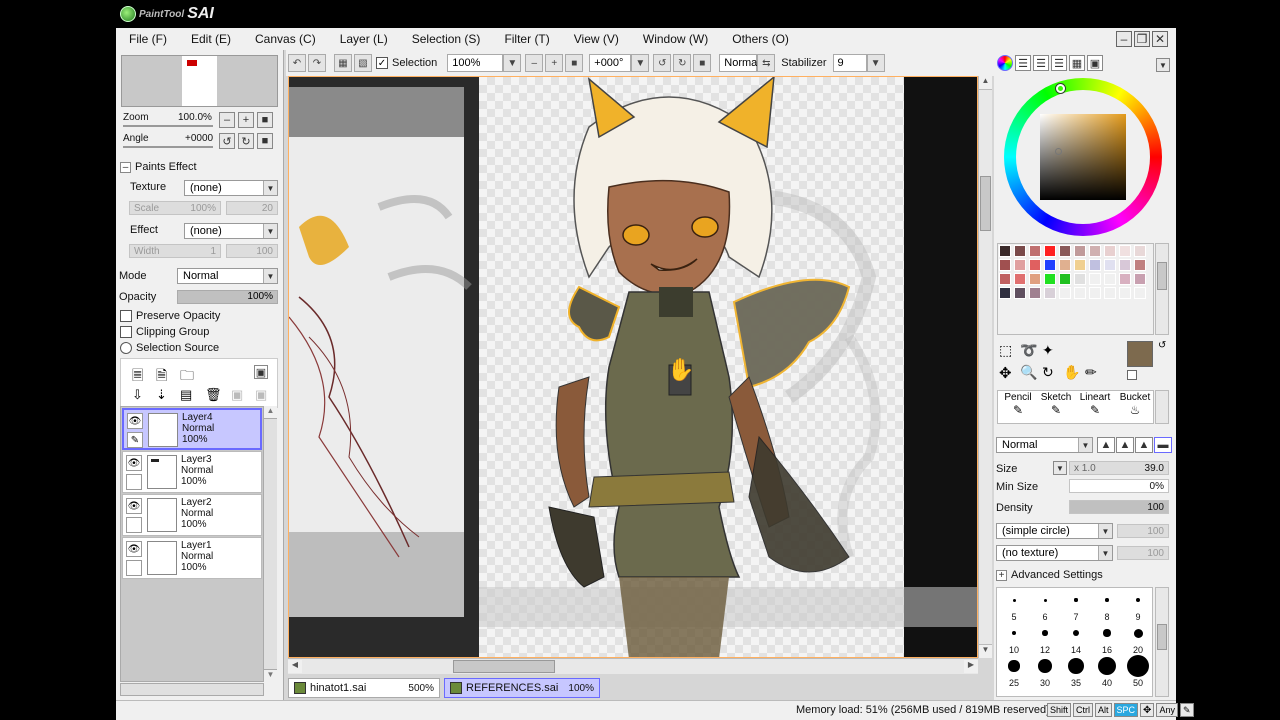 This screenshot has height=720, width=1280. I want to click on delete-layer-icon: 🗑, so click(213, 395).